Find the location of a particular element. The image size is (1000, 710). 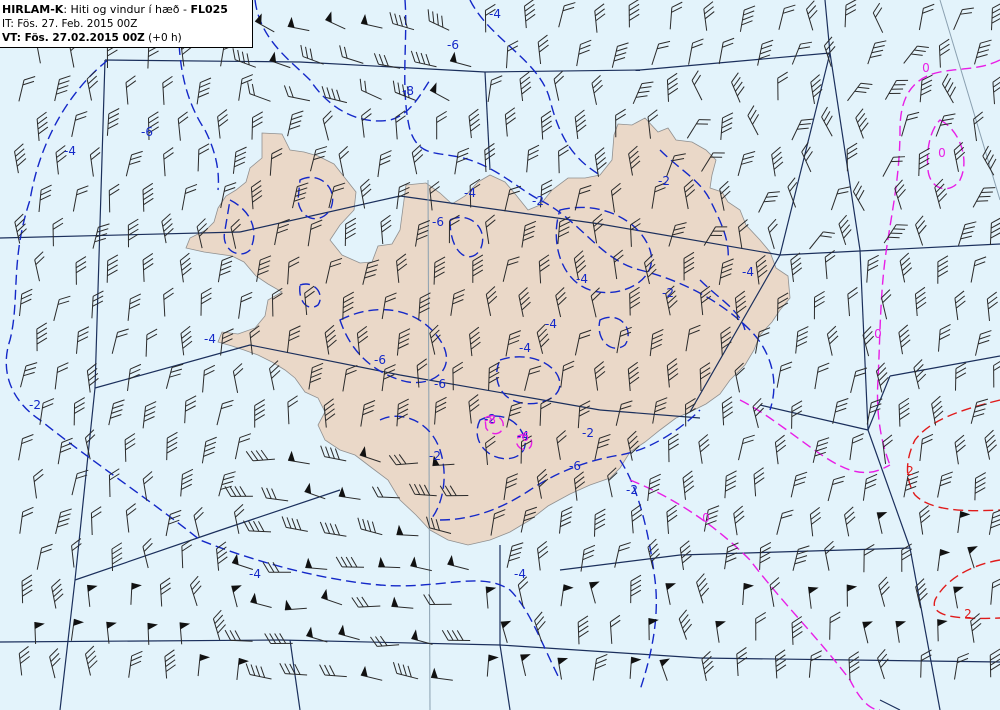

legend-vt-label: VT: is located at coordinates (13, 38).